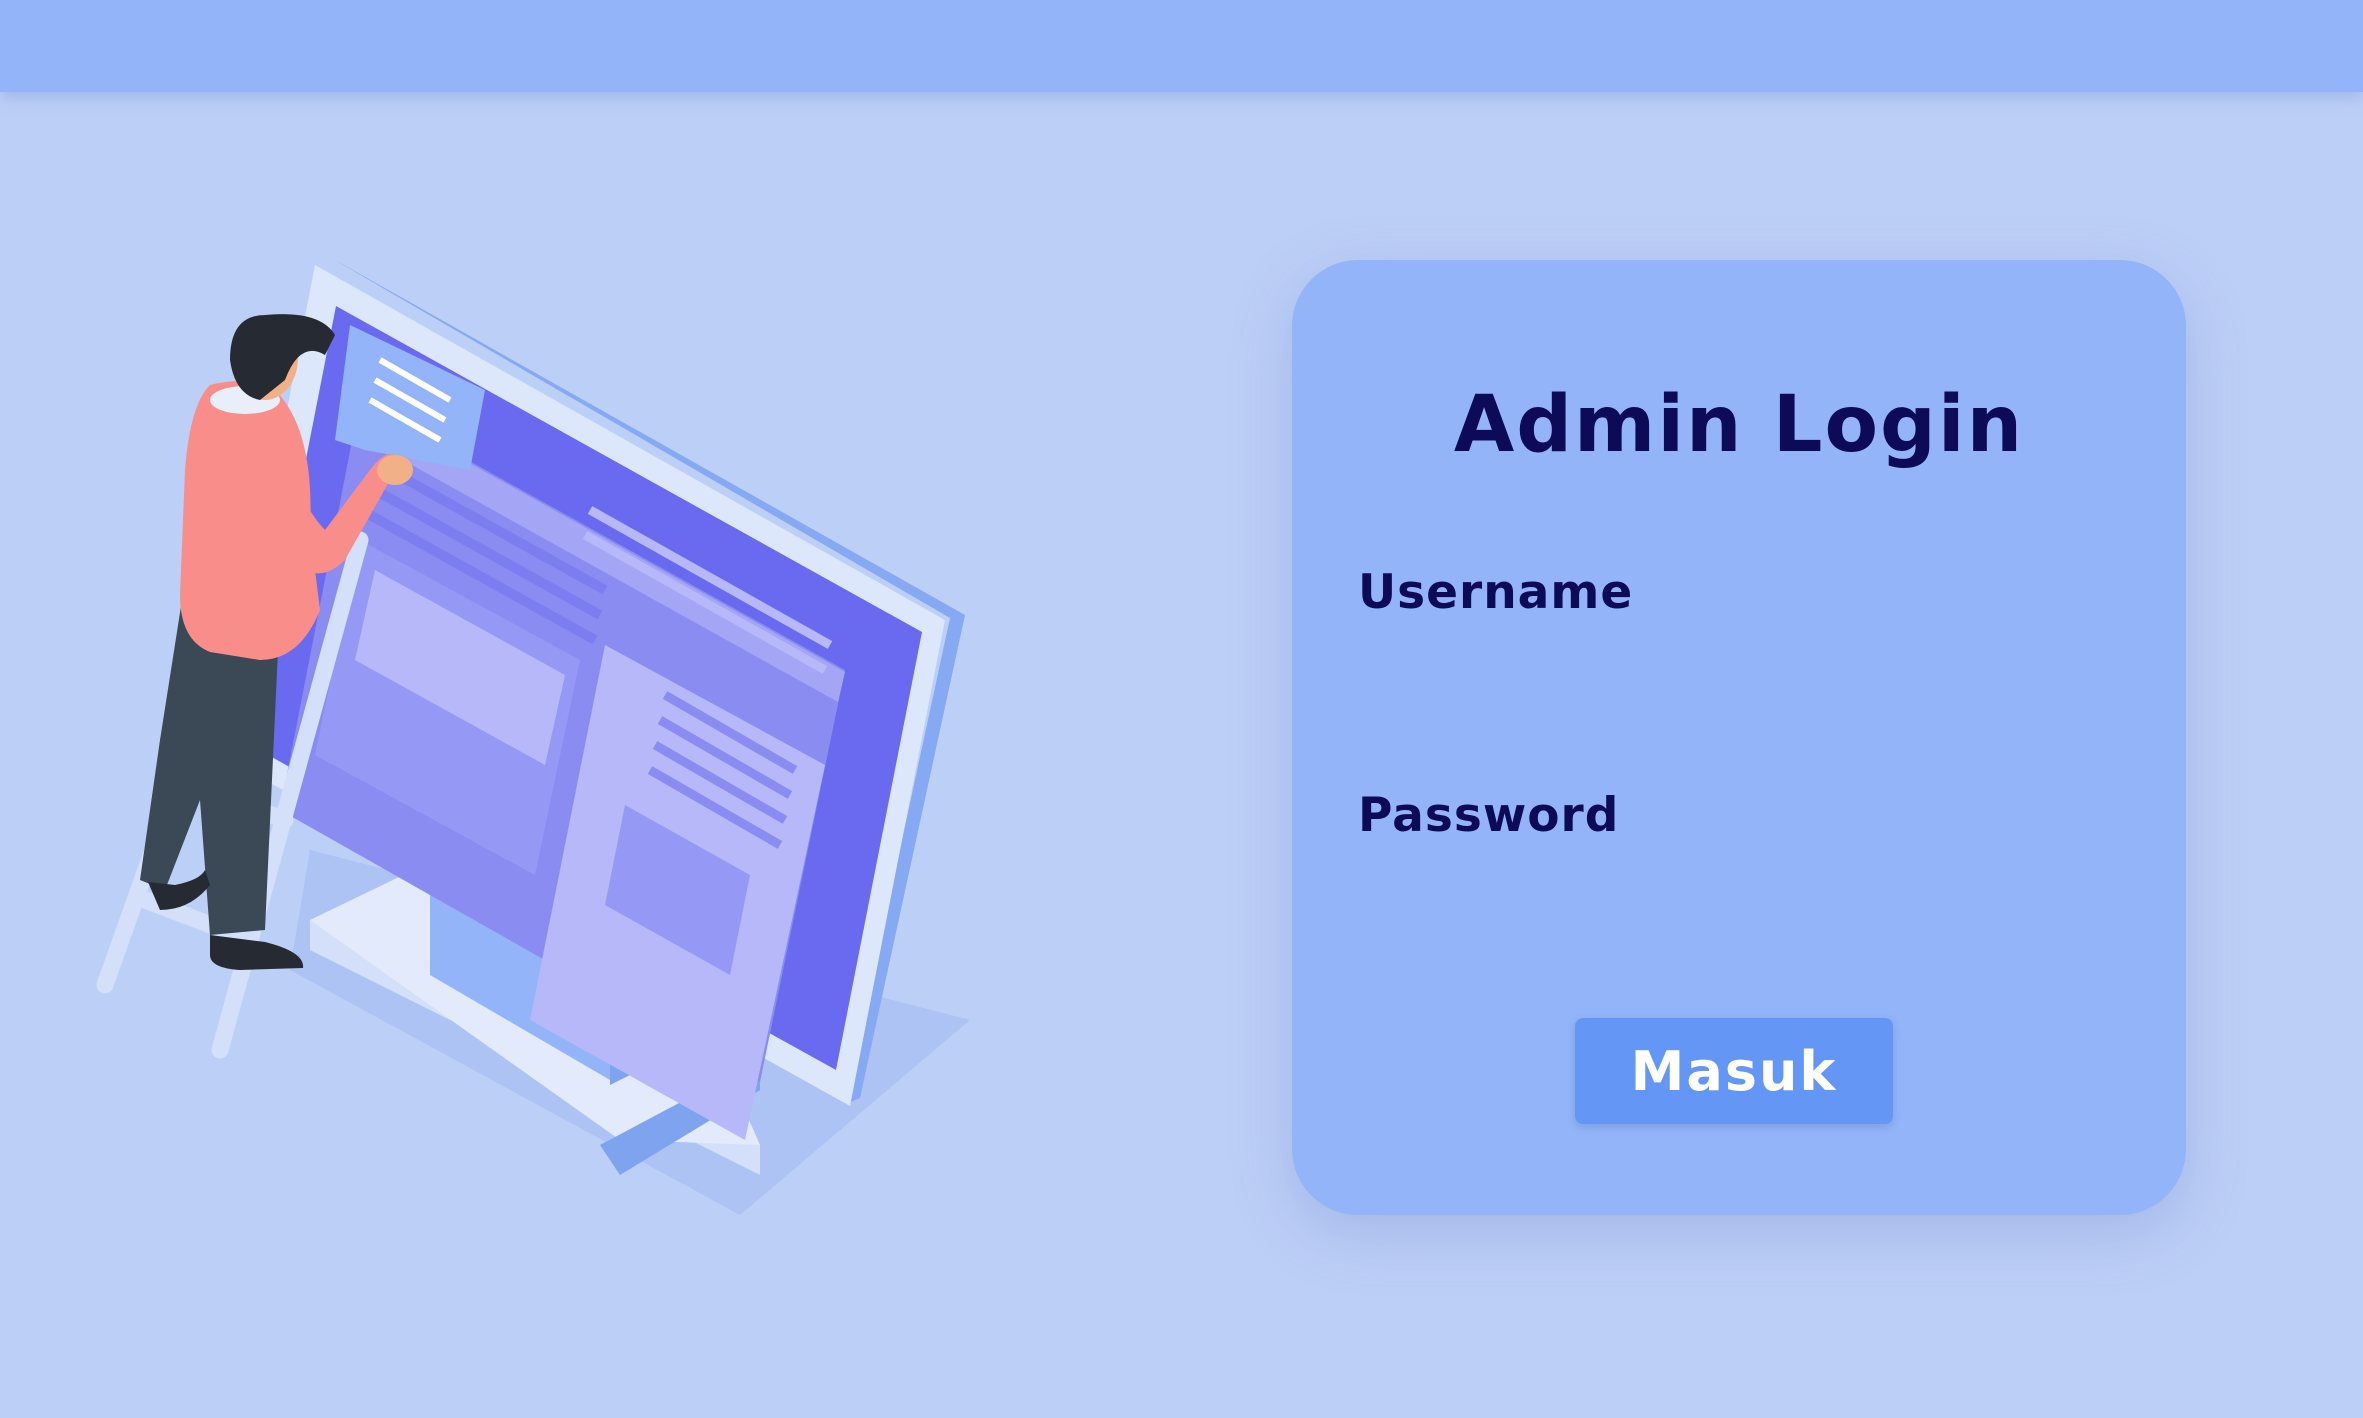 This screenshot has width=2363, height=1418. What do you see at coordinates (1496, 592) in the screenshot?
I see `username-label: Username` at bounding box center [1496, 592].